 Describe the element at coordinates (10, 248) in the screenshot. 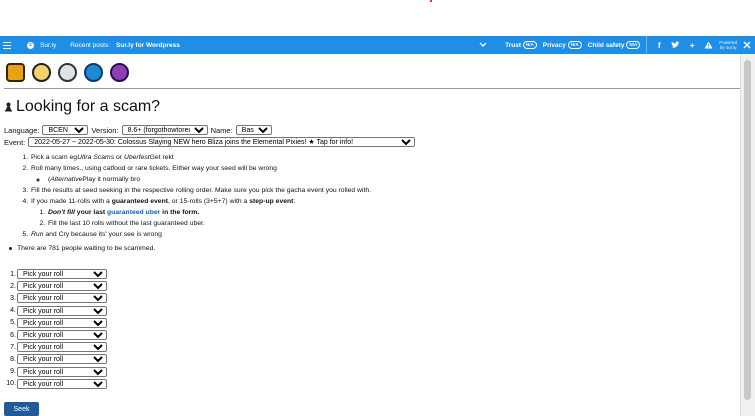

I see `bullet-icon` at that location.